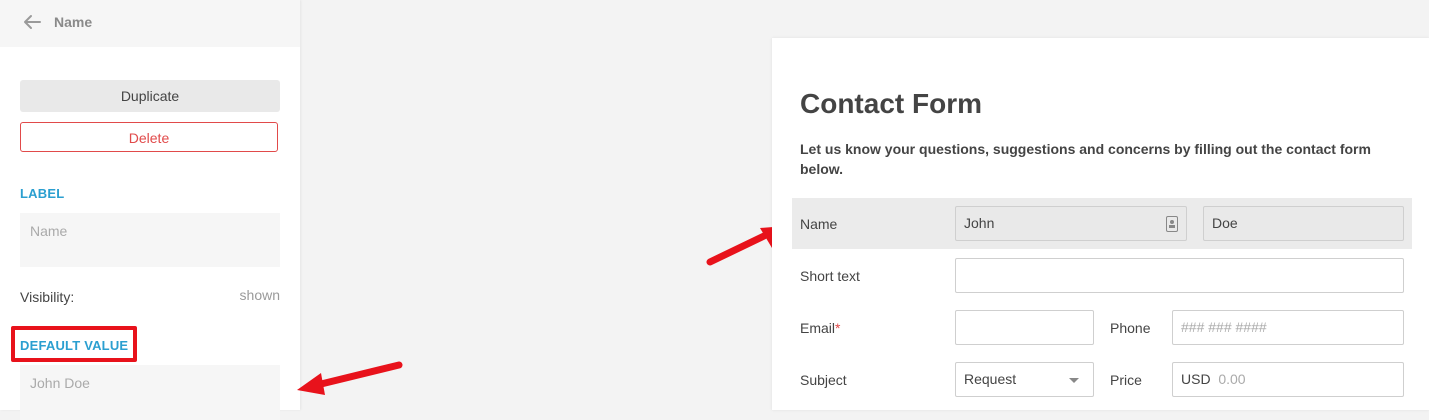 This screenshot has height=420, width=1429. I want to click on price-currency: USD, so click(1196, 379).